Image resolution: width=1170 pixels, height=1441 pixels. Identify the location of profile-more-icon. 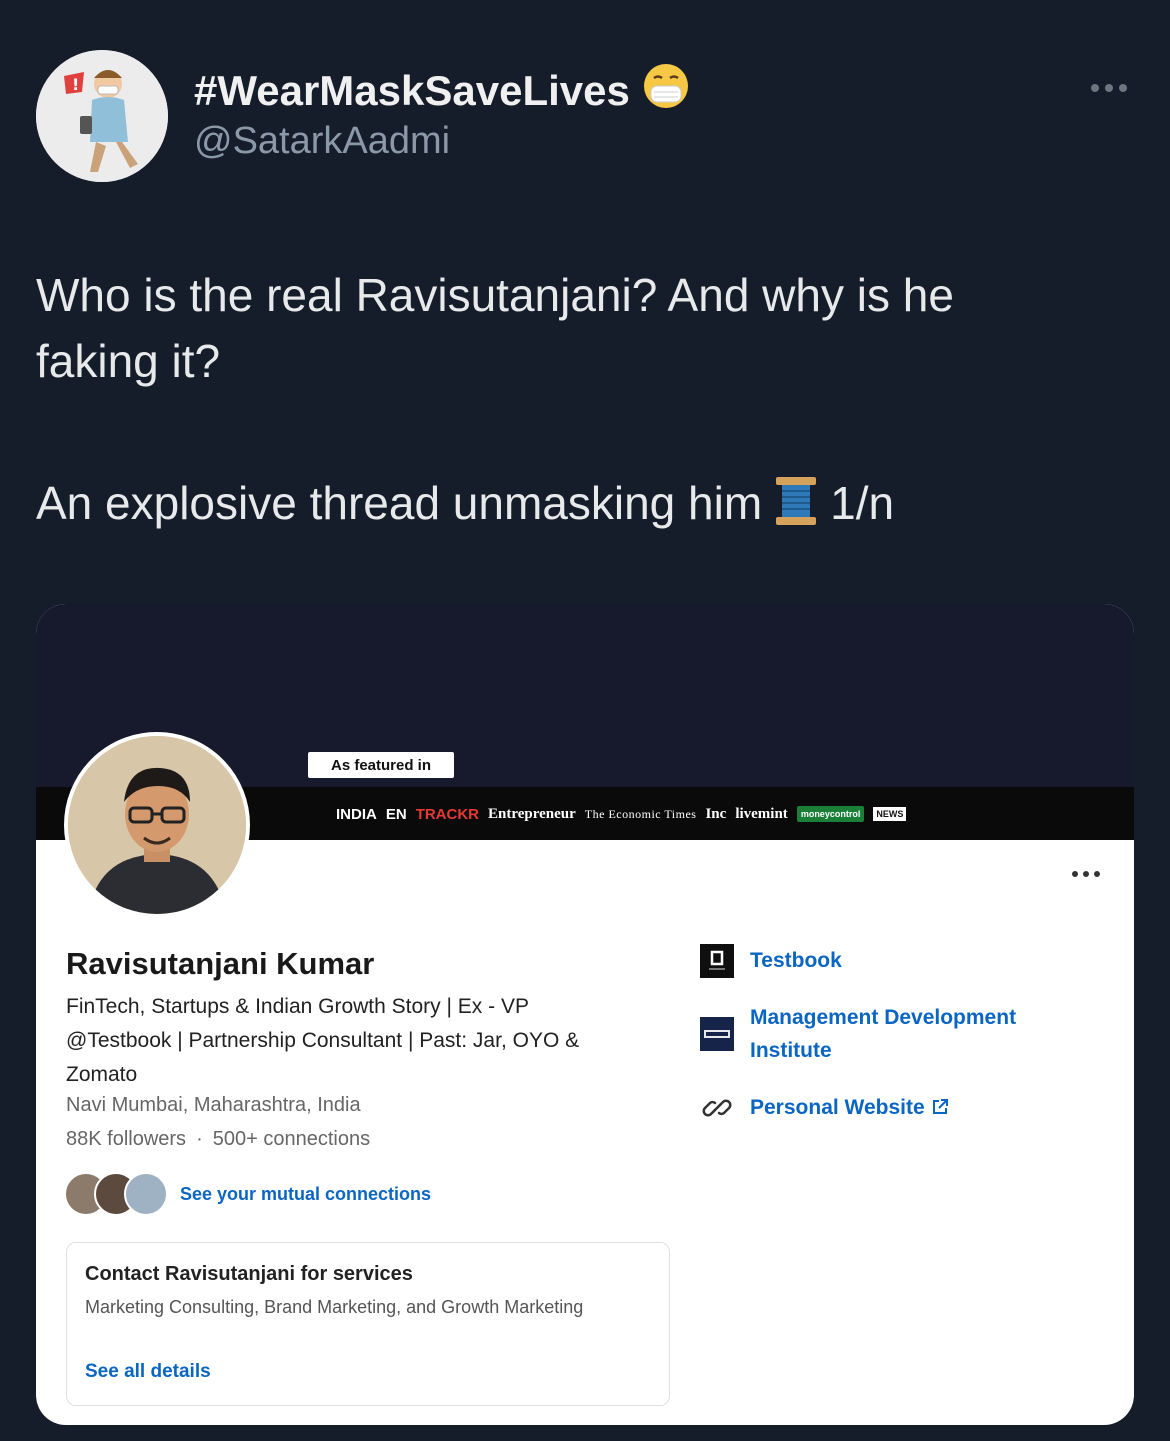
(1086, 874).